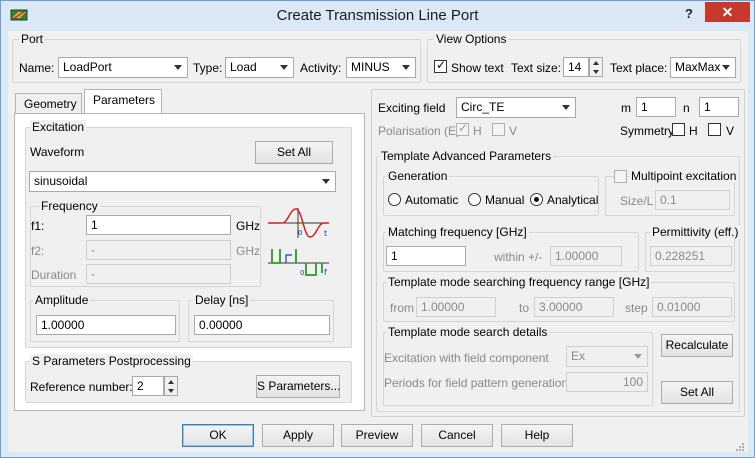  I want to click on preview-button: Preview, so click(377, 435).